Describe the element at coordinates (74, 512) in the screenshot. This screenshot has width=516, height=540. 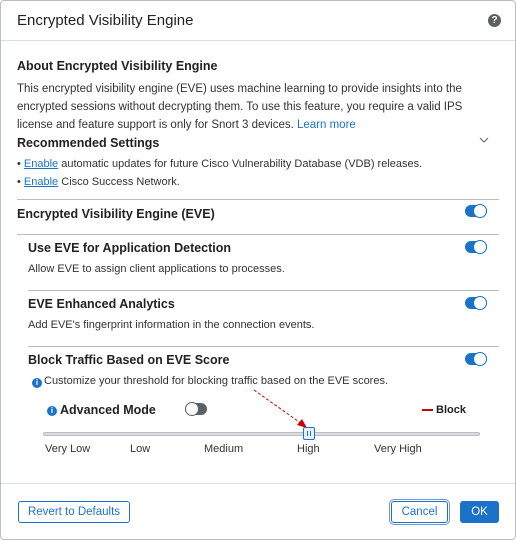
I see `revert-to-defaults-button: Revert to Defaults` at that location.